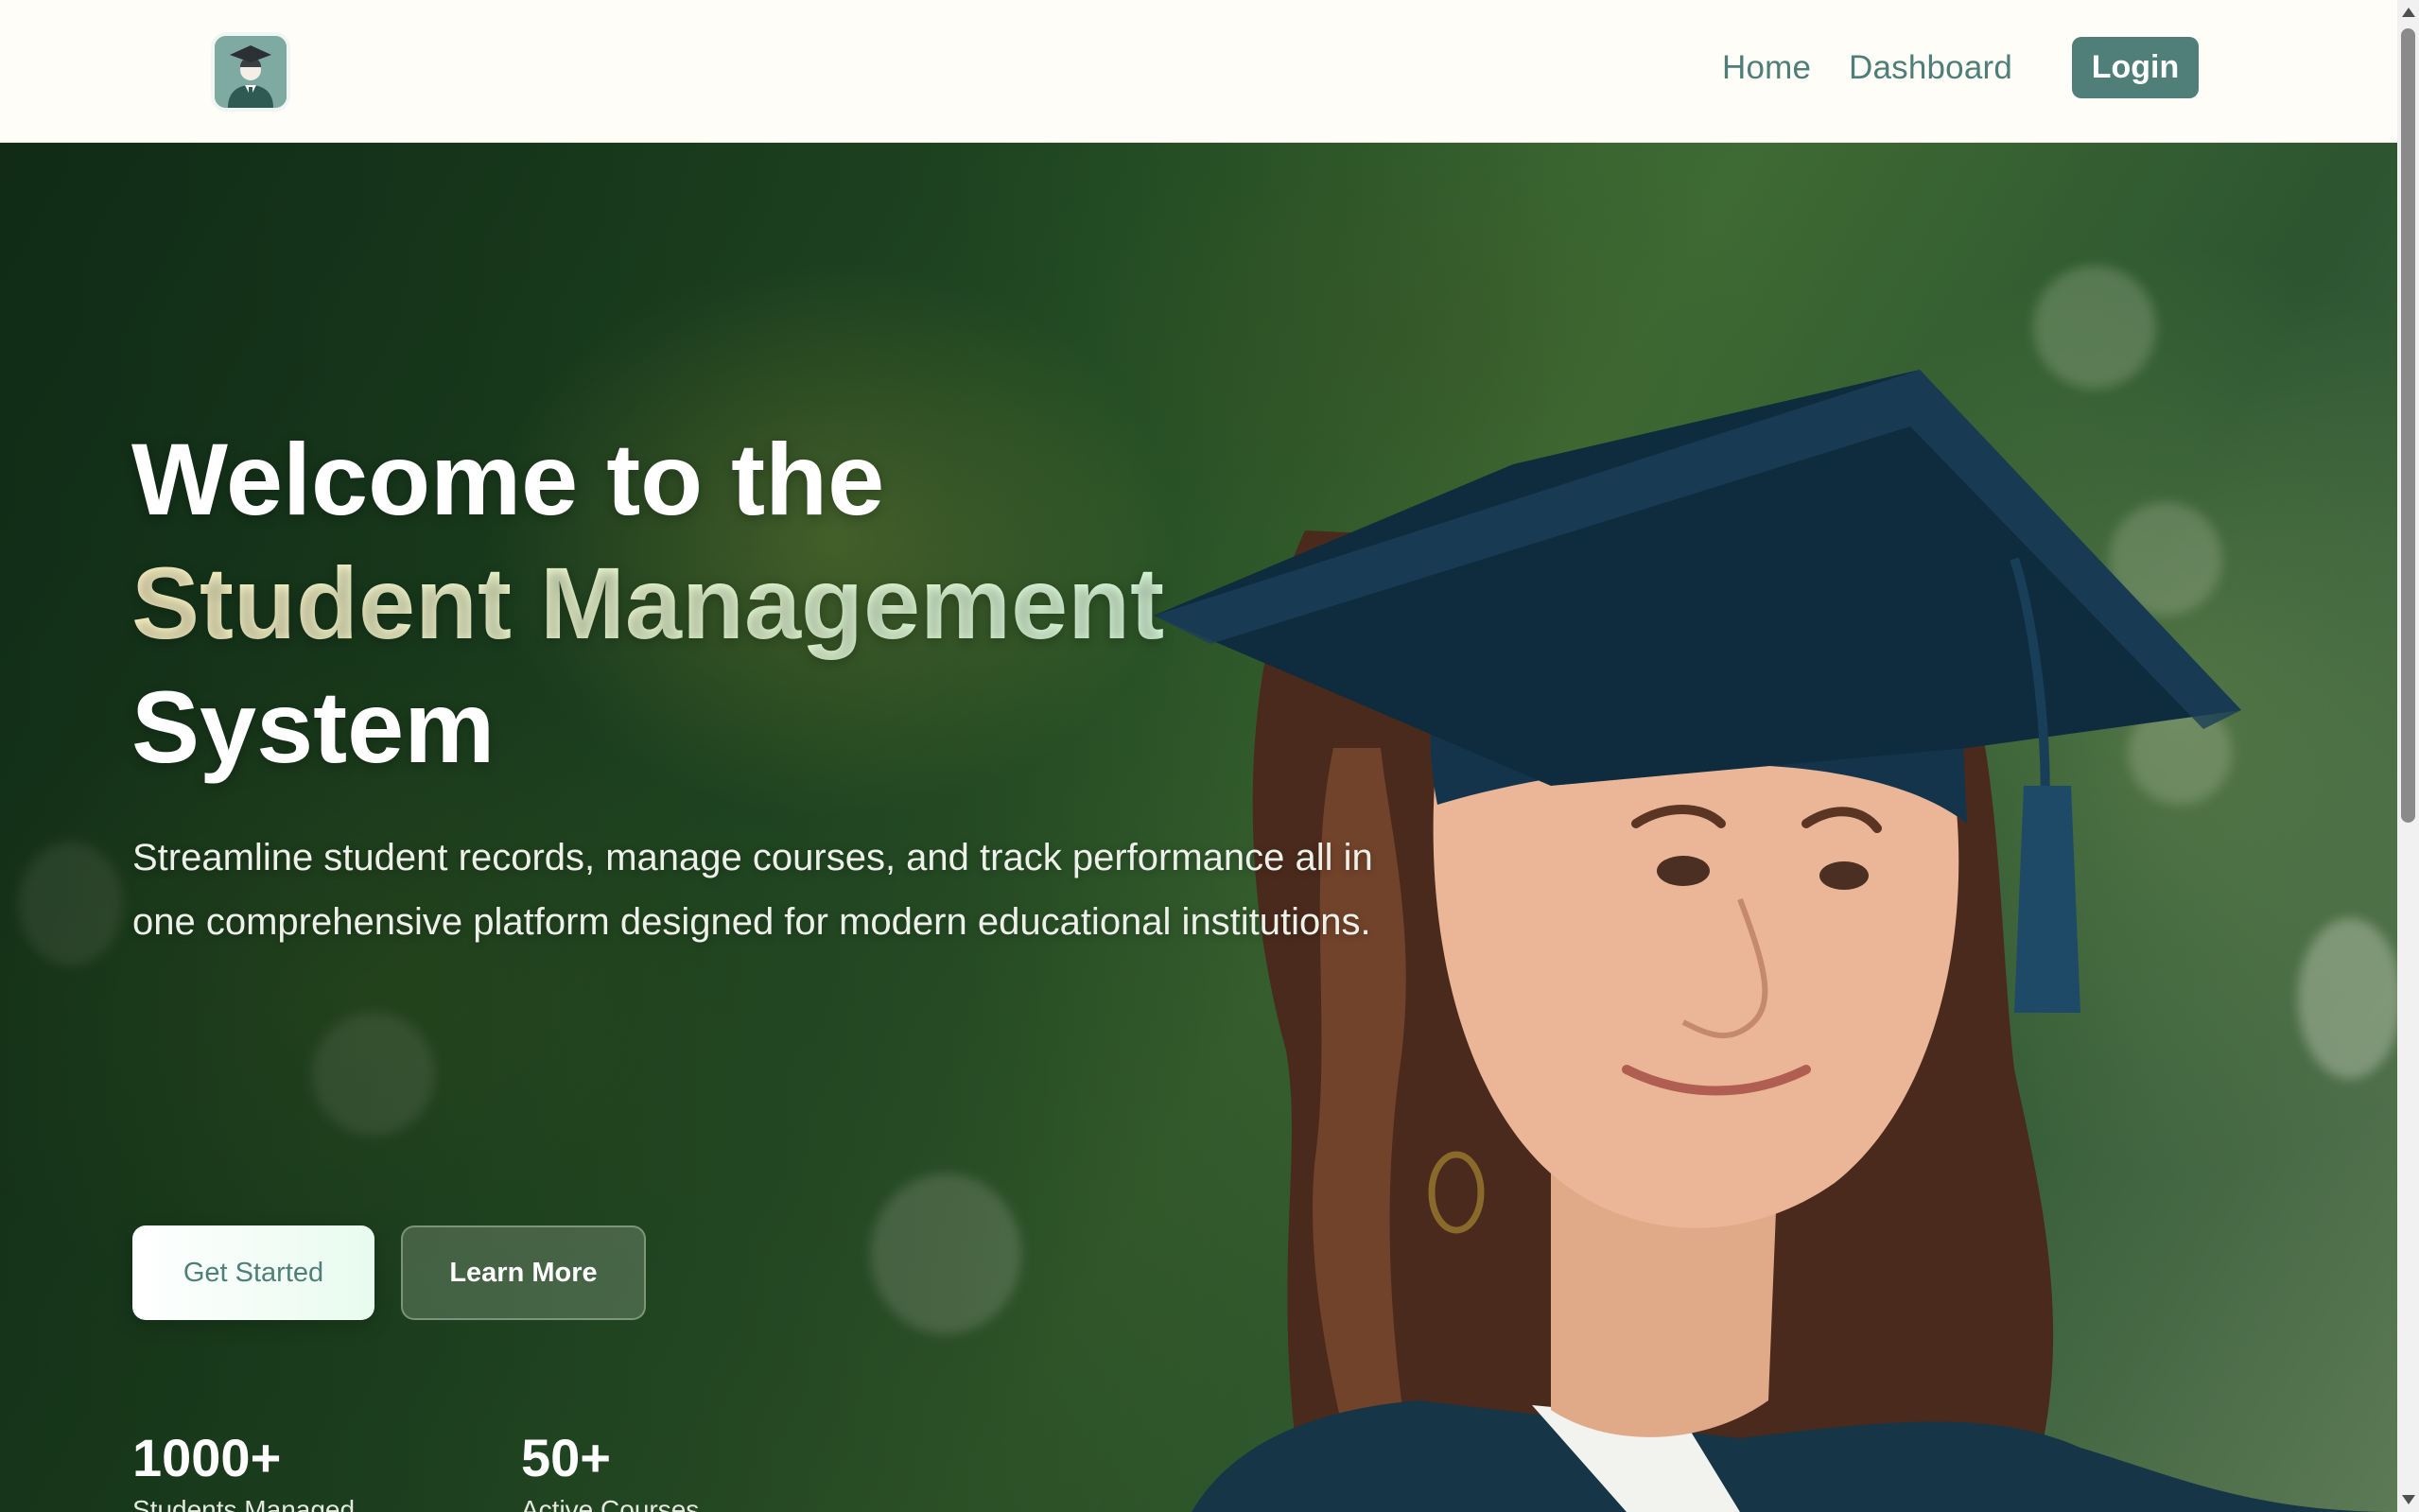 The image size is (2419, 1512). What do you see at coordinates (508, 479) in the screenshot?
I see `hero-title-line-1: Welcome to the` at bounding box center [508, 479].